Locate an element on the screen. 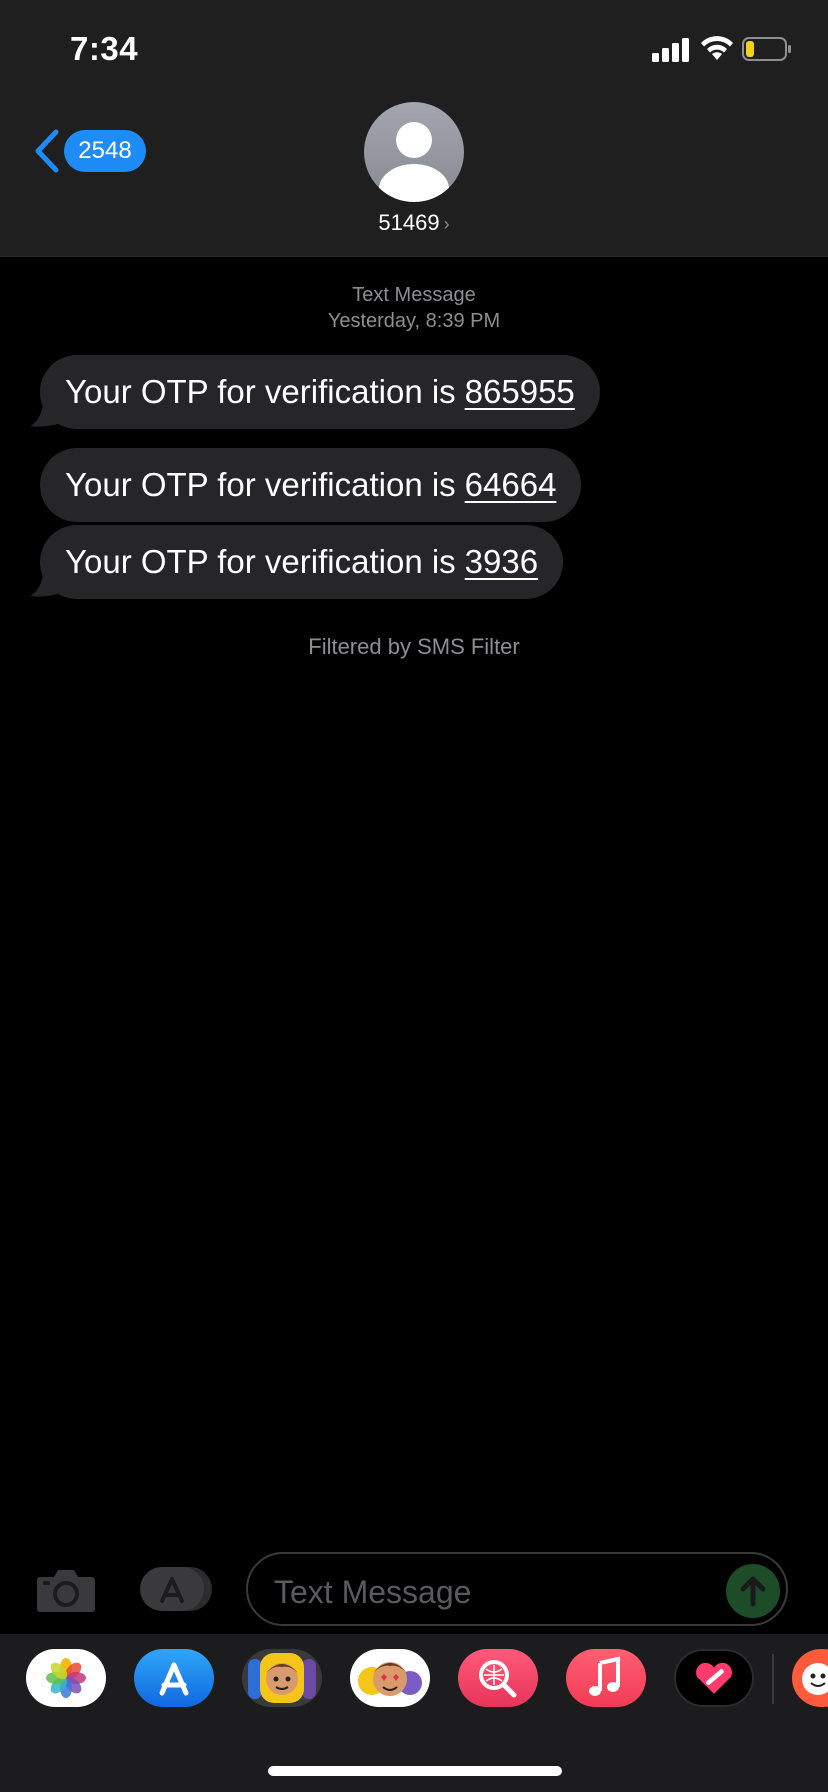  otp-code-link: 3936 is located at coordinates (501, 562).